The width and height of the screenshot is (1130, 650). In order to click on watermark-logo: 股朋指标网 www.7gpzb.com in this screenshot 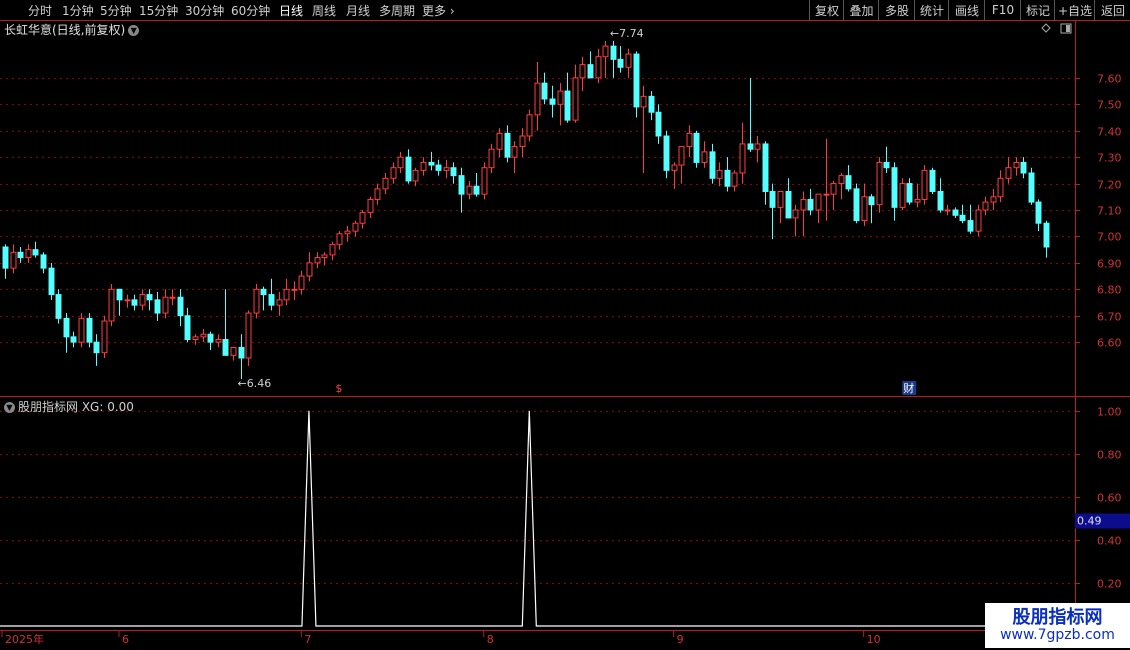, I will do `click(1057, 625)`.